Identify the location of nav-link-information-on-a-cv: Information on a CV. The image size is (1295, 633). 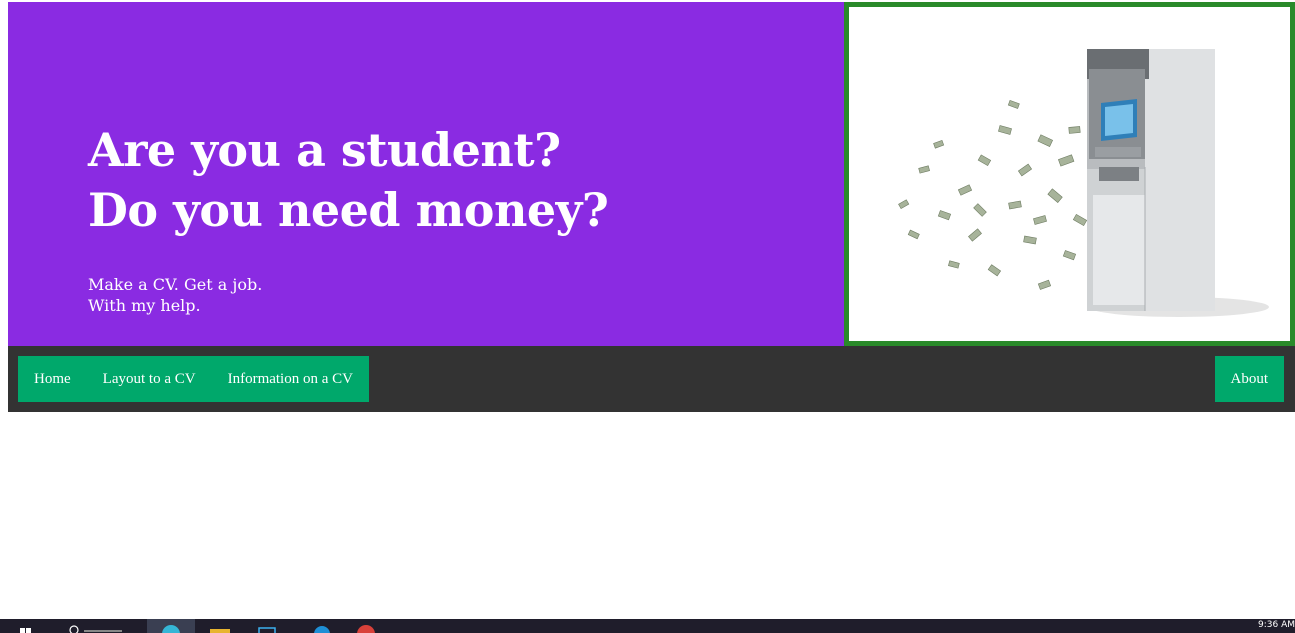
(290, 379).